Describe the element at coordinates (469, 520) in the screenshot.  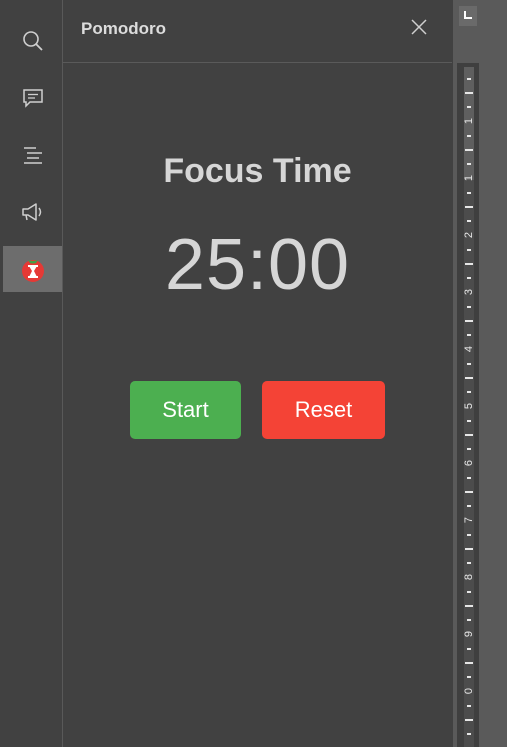
I see `ruler-number: 7` at that location.